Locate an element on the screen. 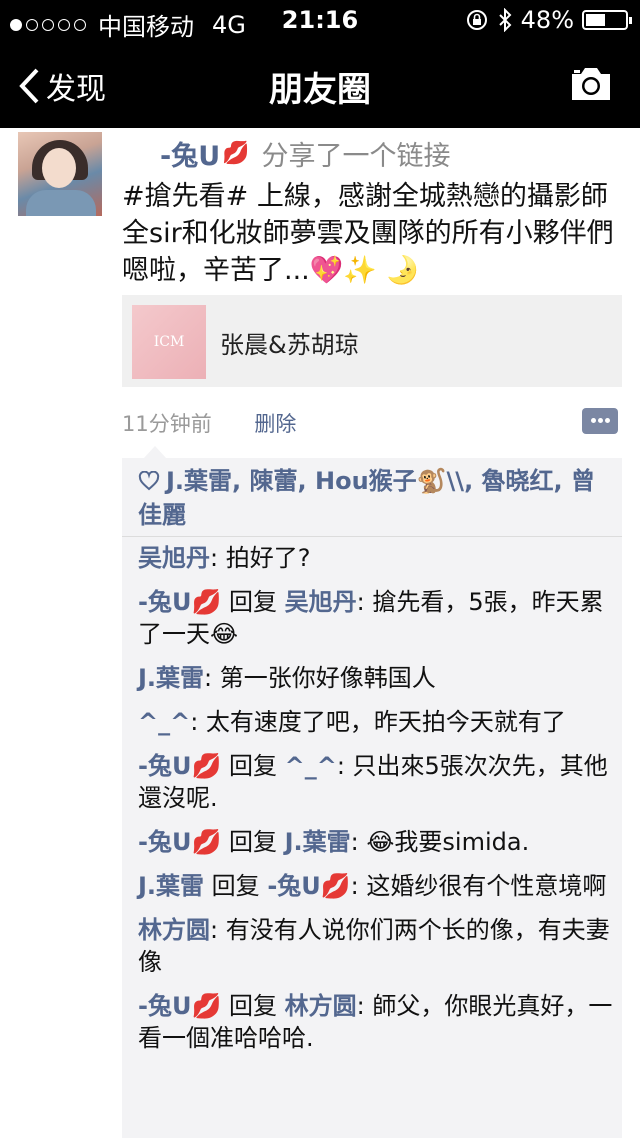  comment: ^_^: 太有速度了吧，昨天拍今天就有了 is located at coordinates (376, 722).